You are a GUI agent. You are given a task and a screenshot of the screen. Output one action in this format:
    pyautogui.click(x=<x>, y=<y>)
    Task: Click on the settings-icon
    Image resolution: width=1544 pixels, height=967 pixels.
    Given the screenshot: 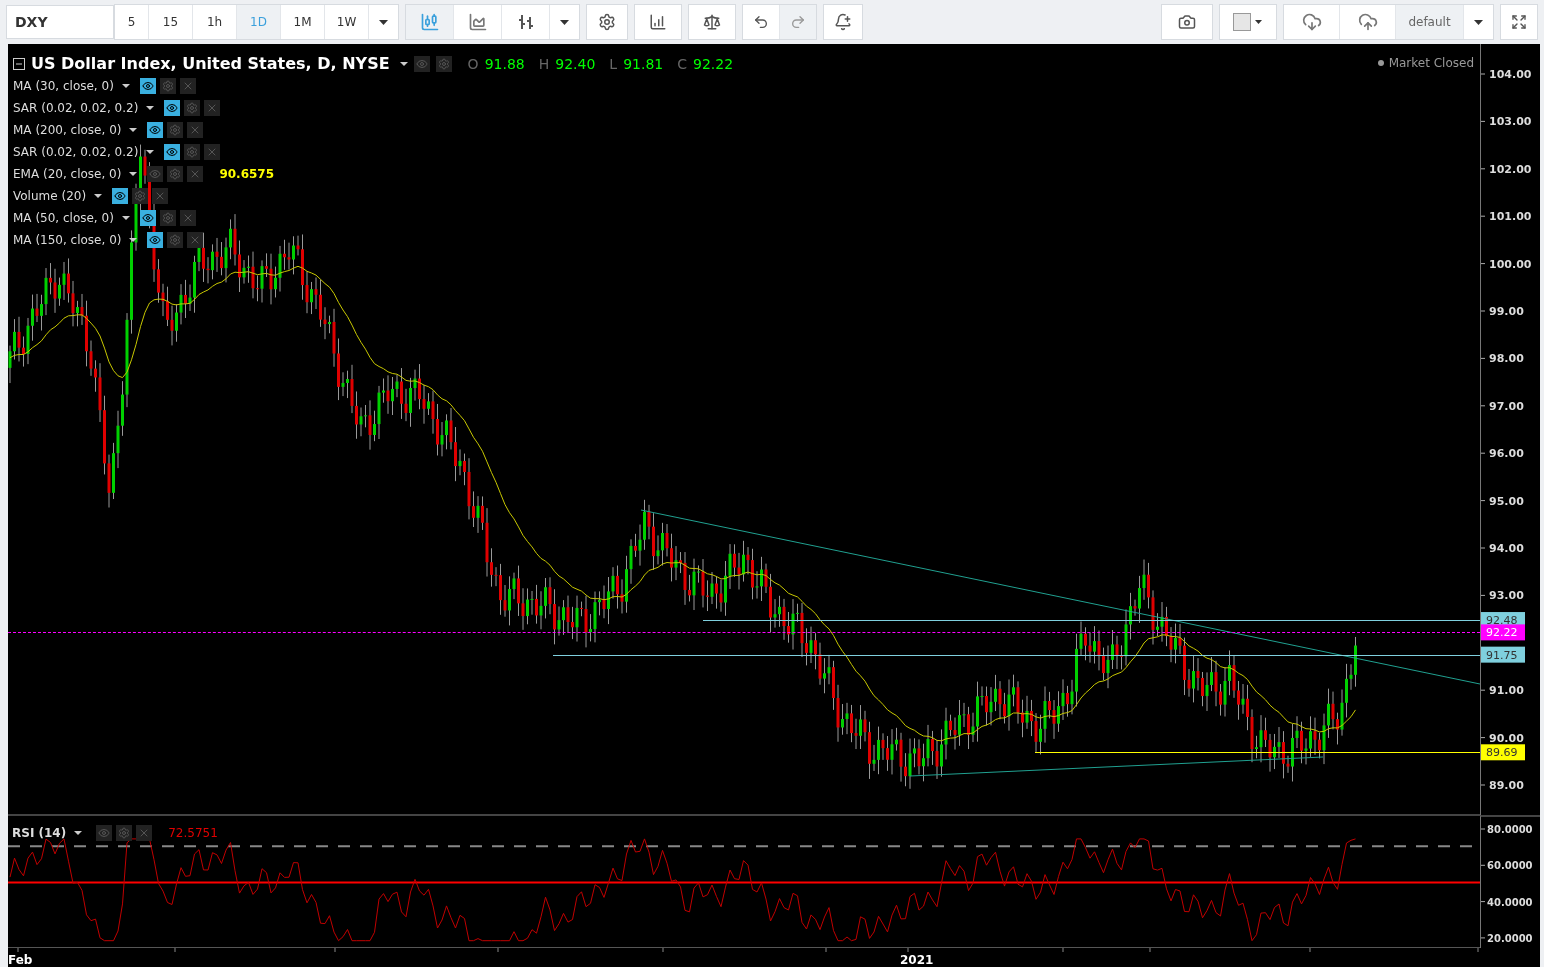 What is the action you would take?
    pyautogui.click(x=607, y=22)
    